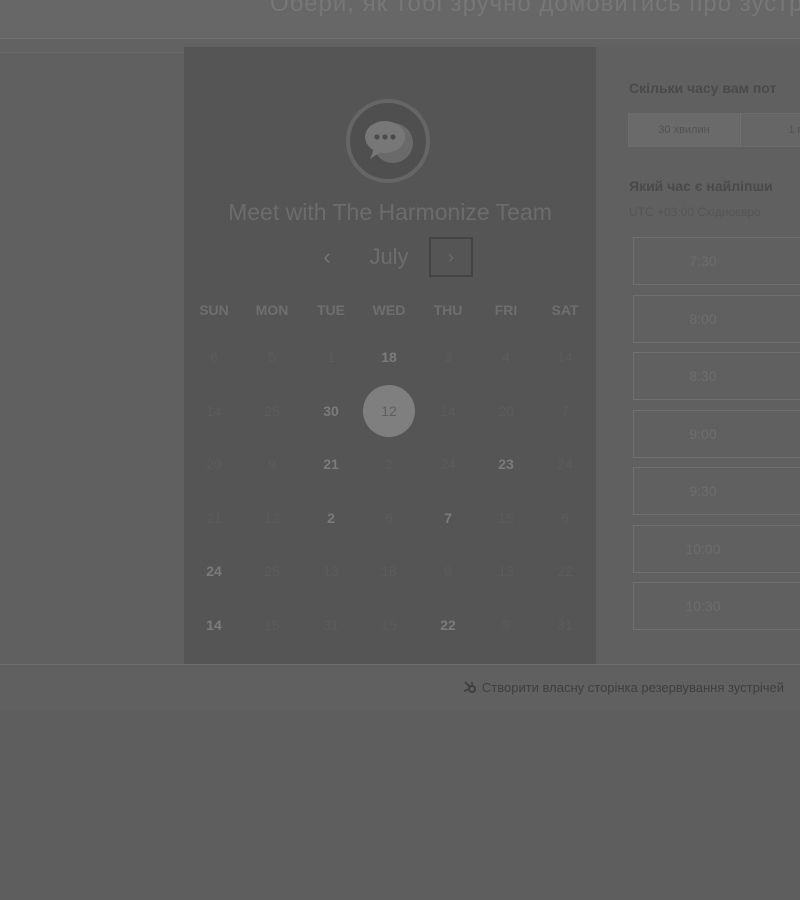 The width and height of the screenshot is (800, 900). Describe the element at coordinates (331, 310) in the screenshot. I see `weekday-2: TUE` at that location.